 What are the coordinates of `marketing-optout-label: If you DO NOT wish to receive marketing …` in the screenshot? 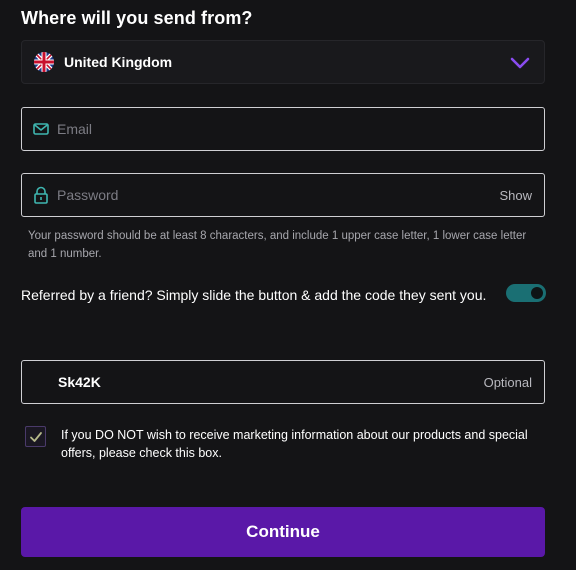 It's located at (294, 444).